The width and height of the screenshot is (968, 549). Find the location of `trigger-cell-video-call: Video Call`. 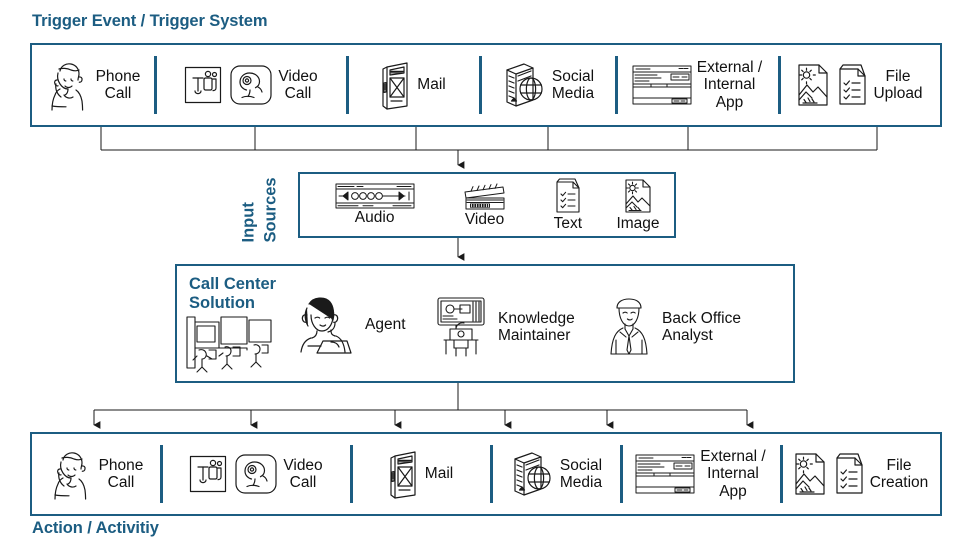

trigger-cell-video-call: Video Call is located at coordinates (250, 85).